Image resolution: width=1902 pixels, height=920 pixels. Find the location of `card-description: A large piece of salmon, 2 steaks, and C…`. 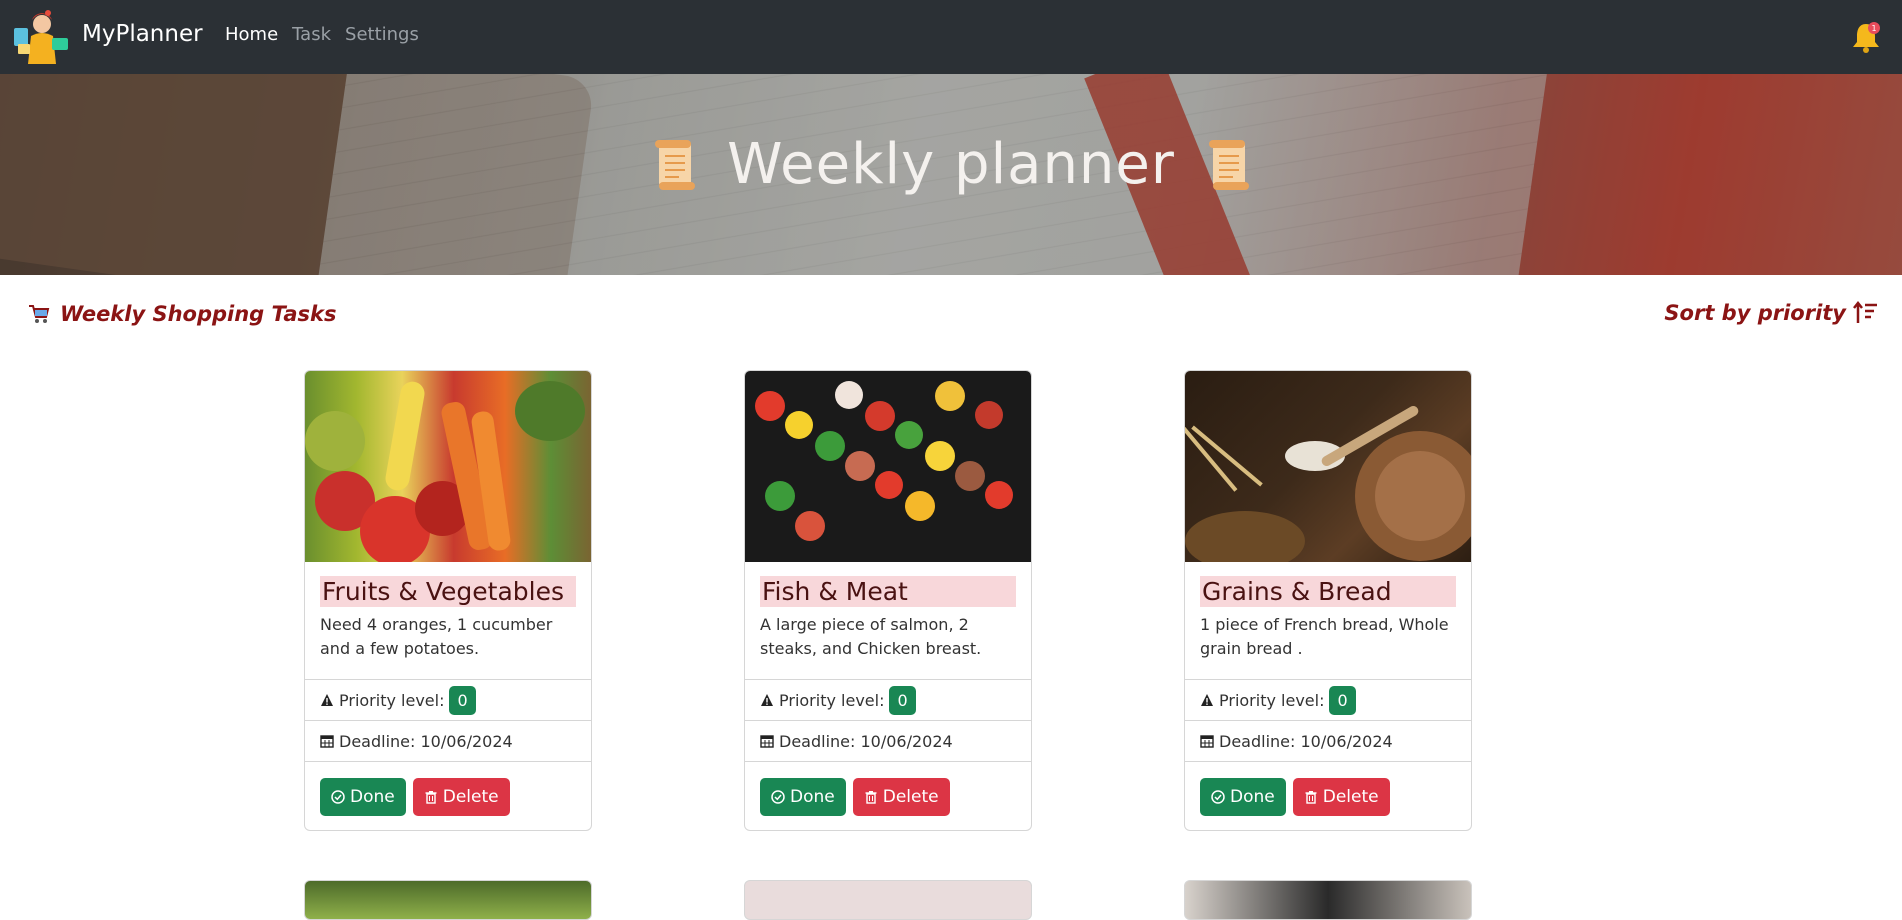

card-description: A large piece of salmon, 2 steaks, and C… is located at coordinates (871, 636).